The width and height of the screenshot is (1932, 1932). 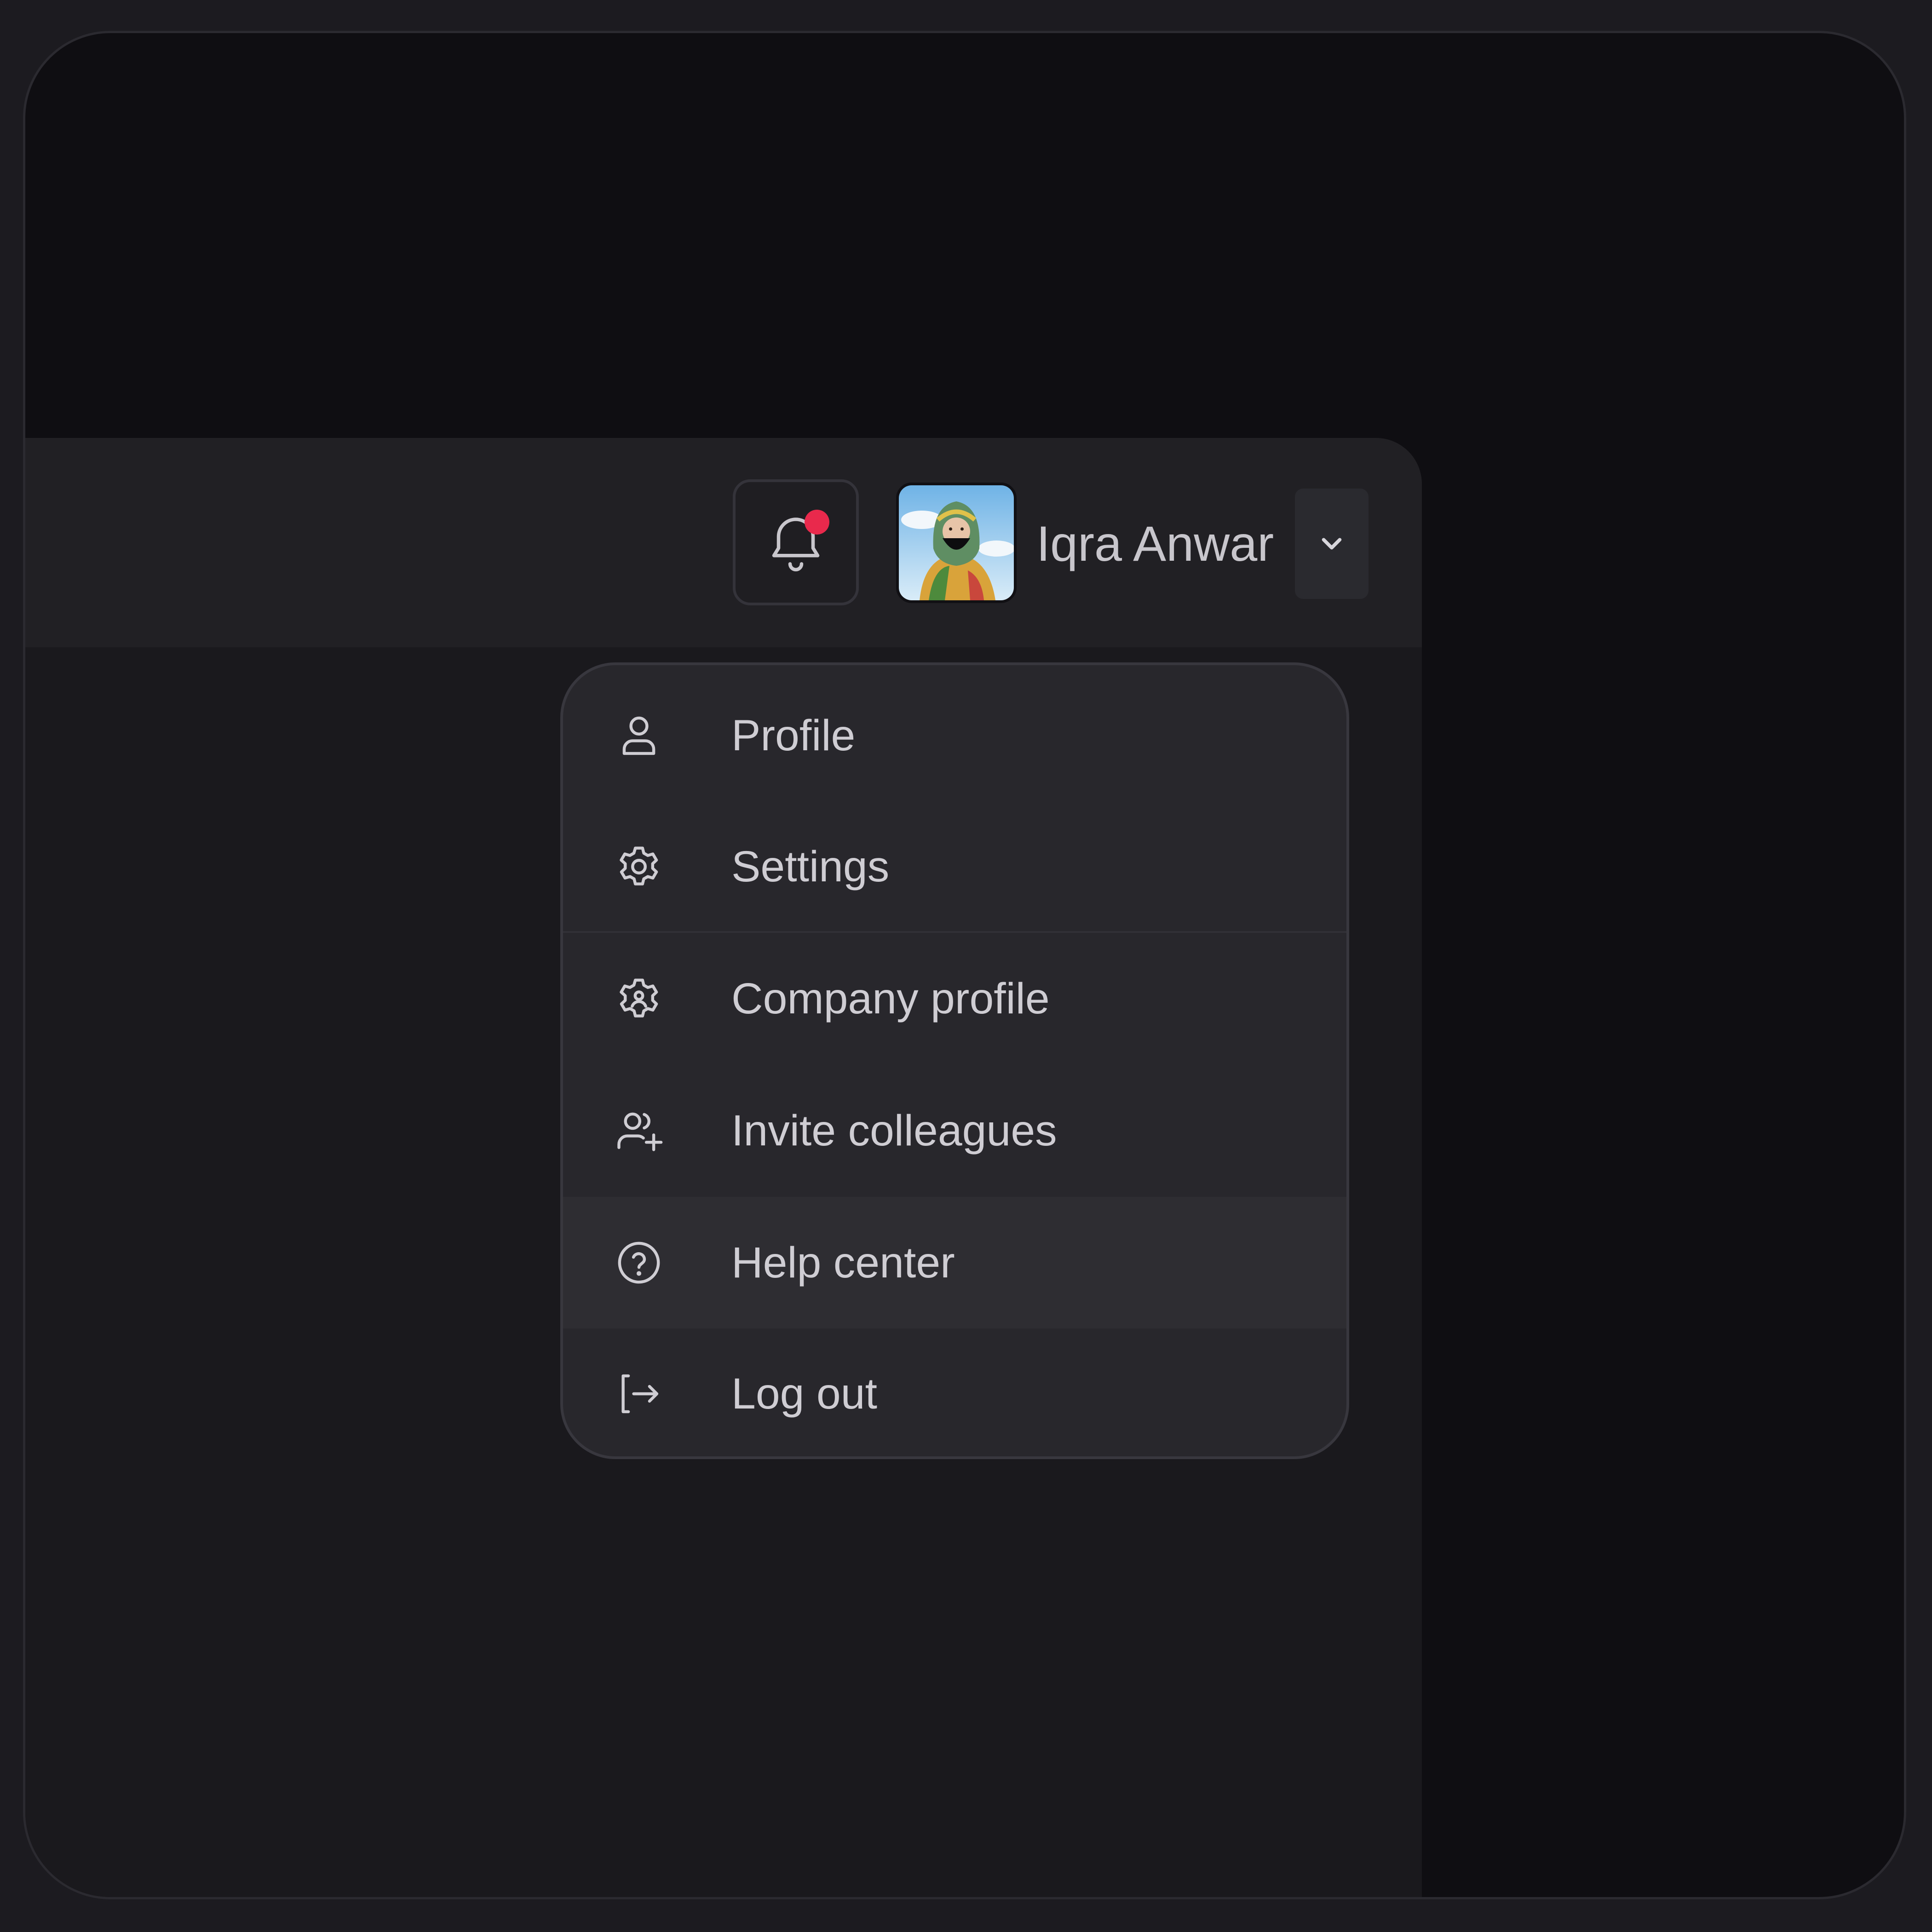 What do you see at coordinates (796, 542) in the screenshot?
I see `notifications-button` at bounding box center [796, 542].